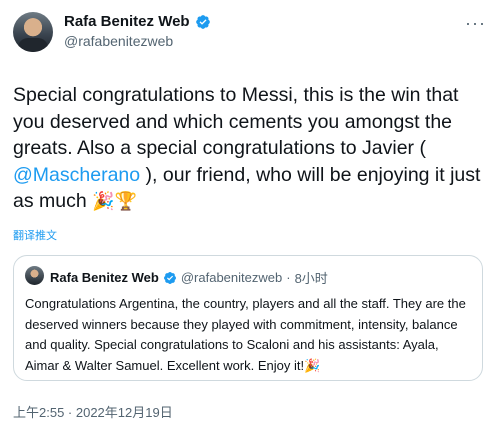 This screenshot has height=440, width=500. What do you see at coordinates (76, 175) in the screenshot?
I see `mention-link: @Mascherano` at bounding box center [76, 175].